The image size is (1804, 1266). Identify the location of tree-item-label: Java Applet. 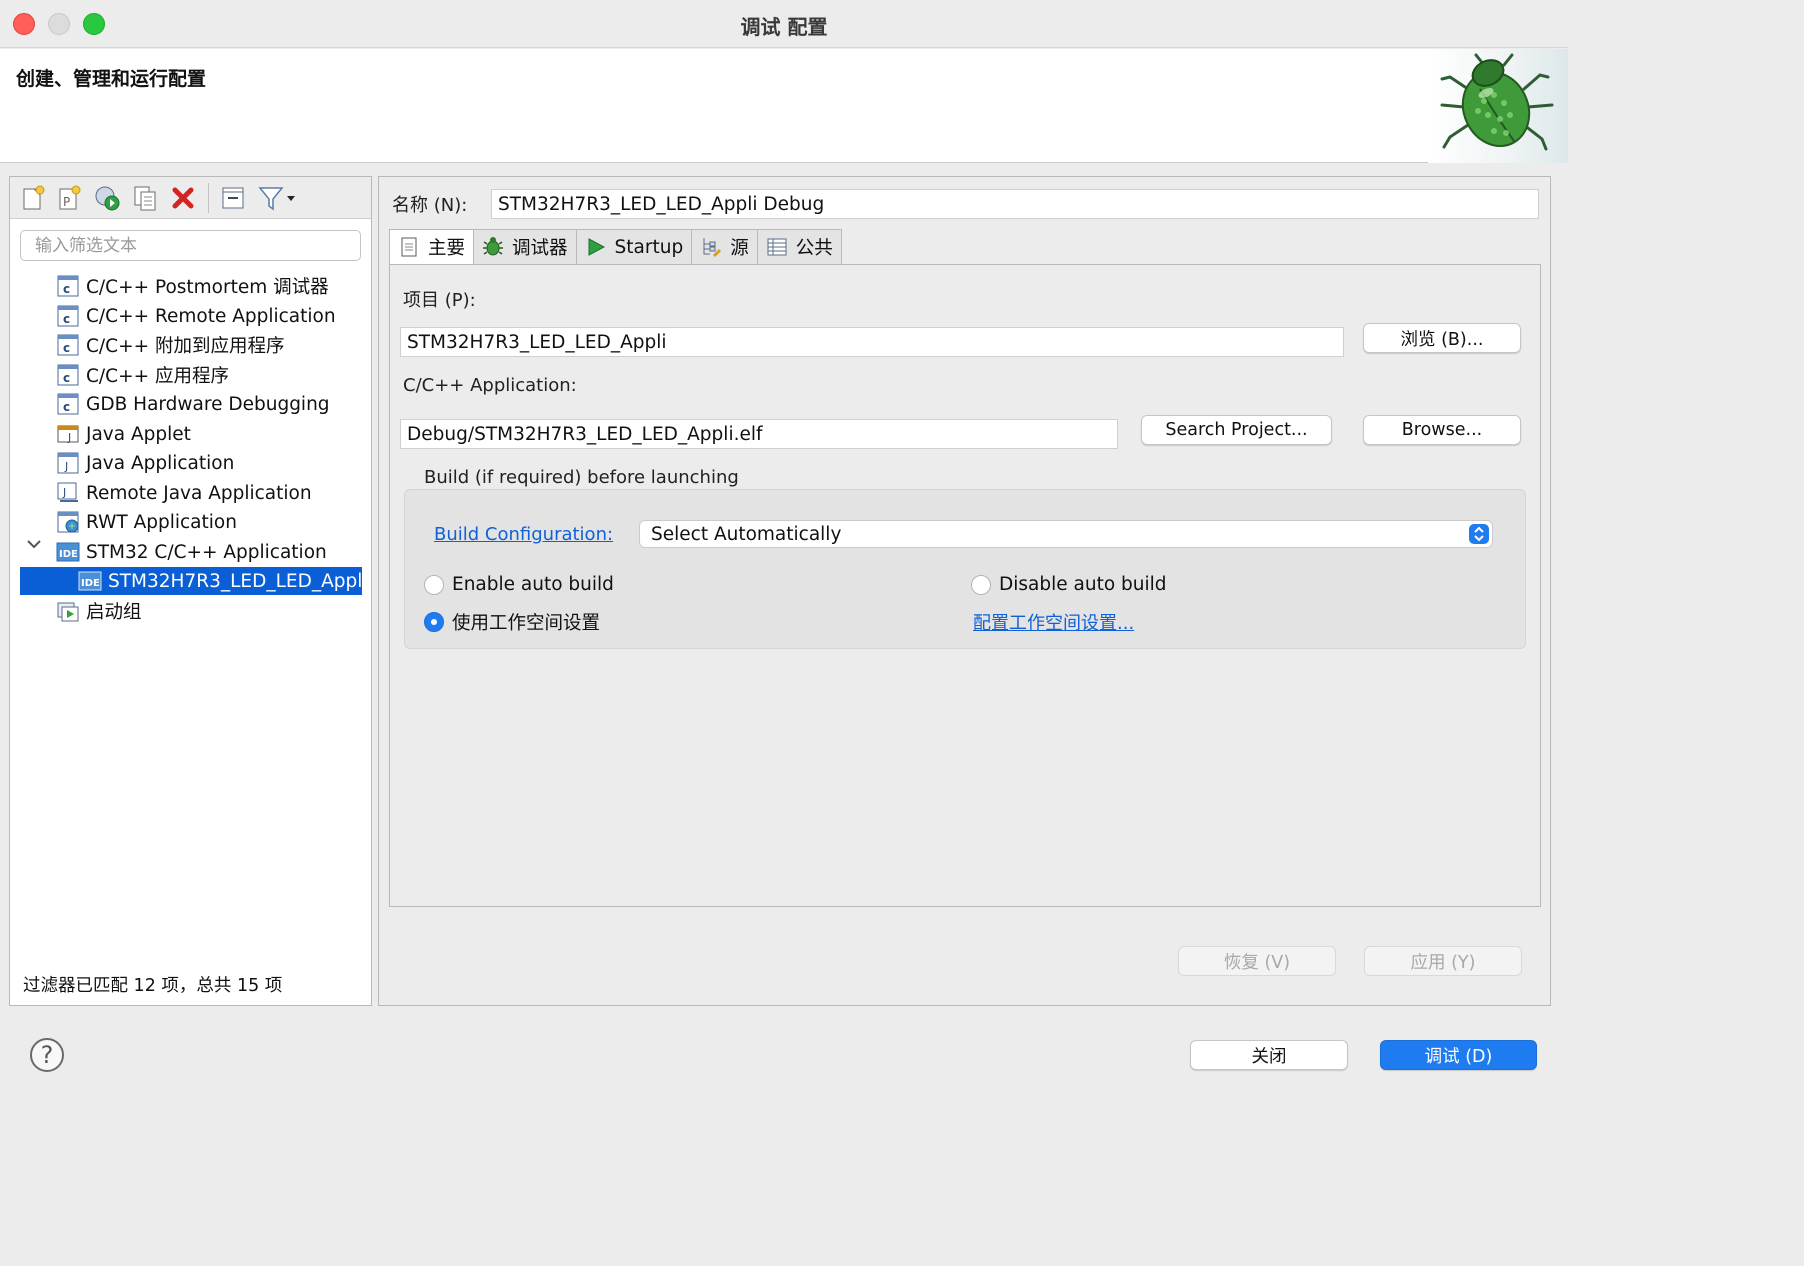
(138, 434).